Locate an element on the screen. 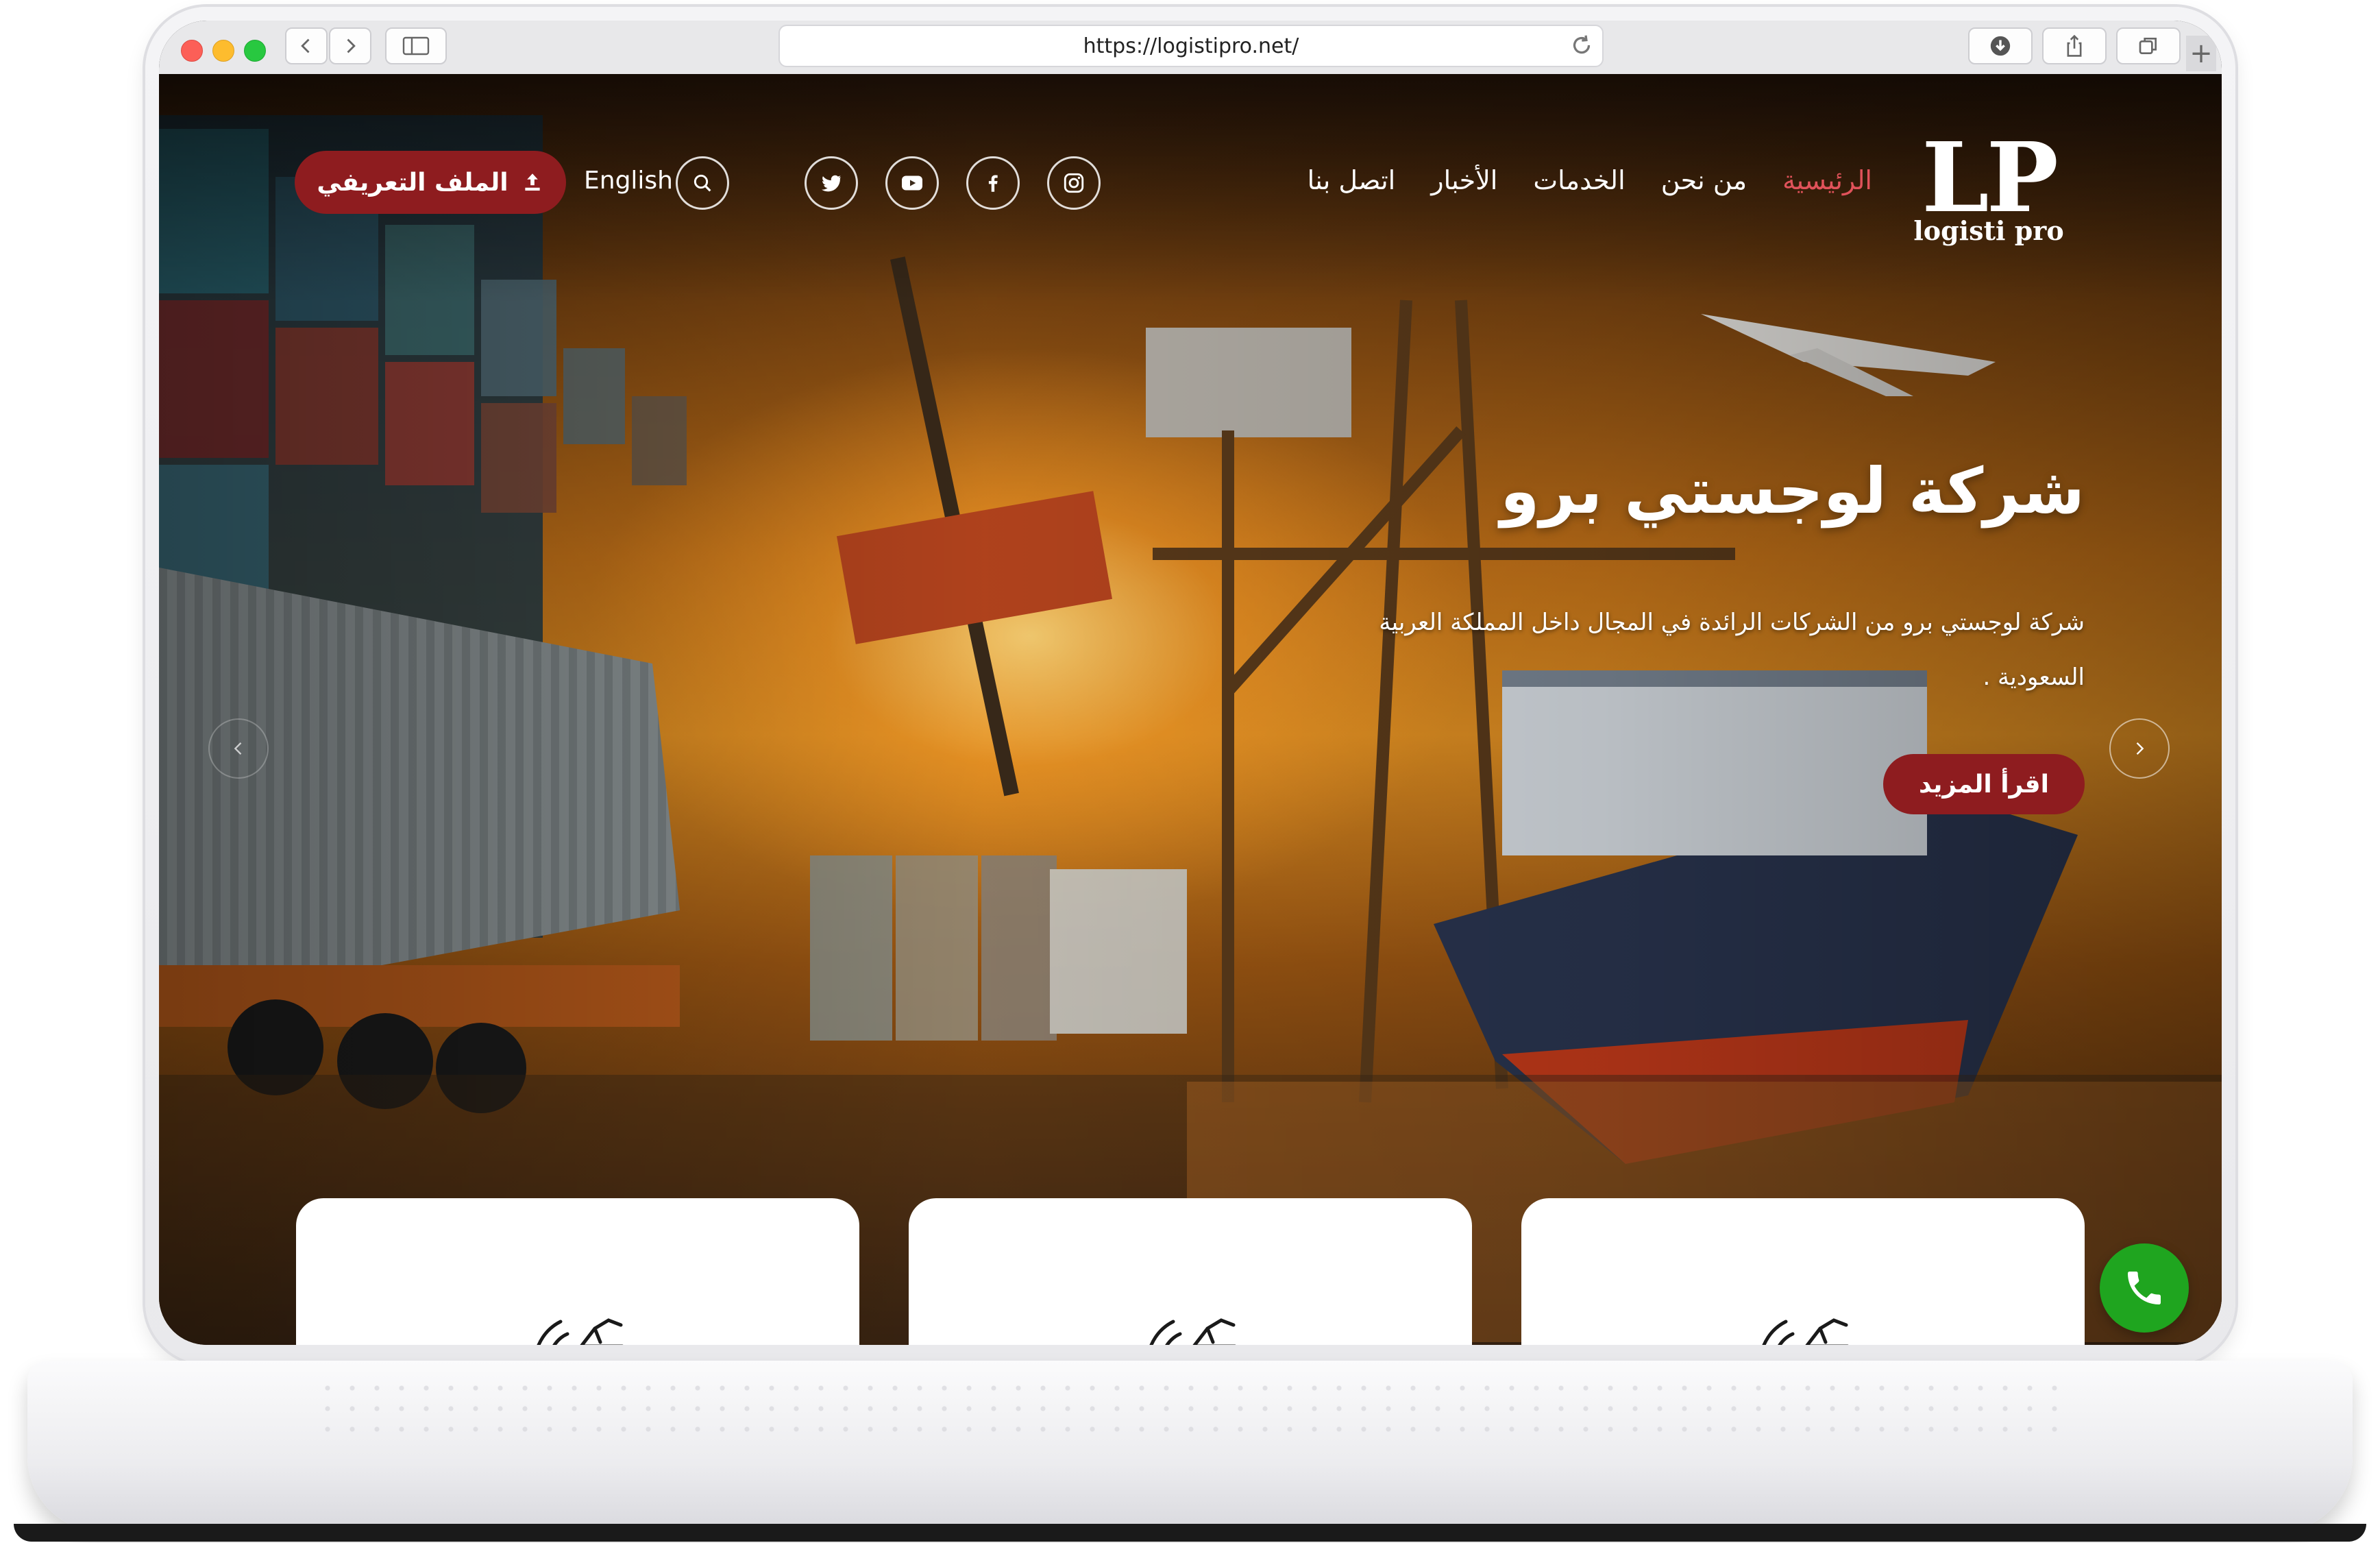 This screenshot has height=1543, width=2380. instagram-link is located at coordinates (1074, 183).